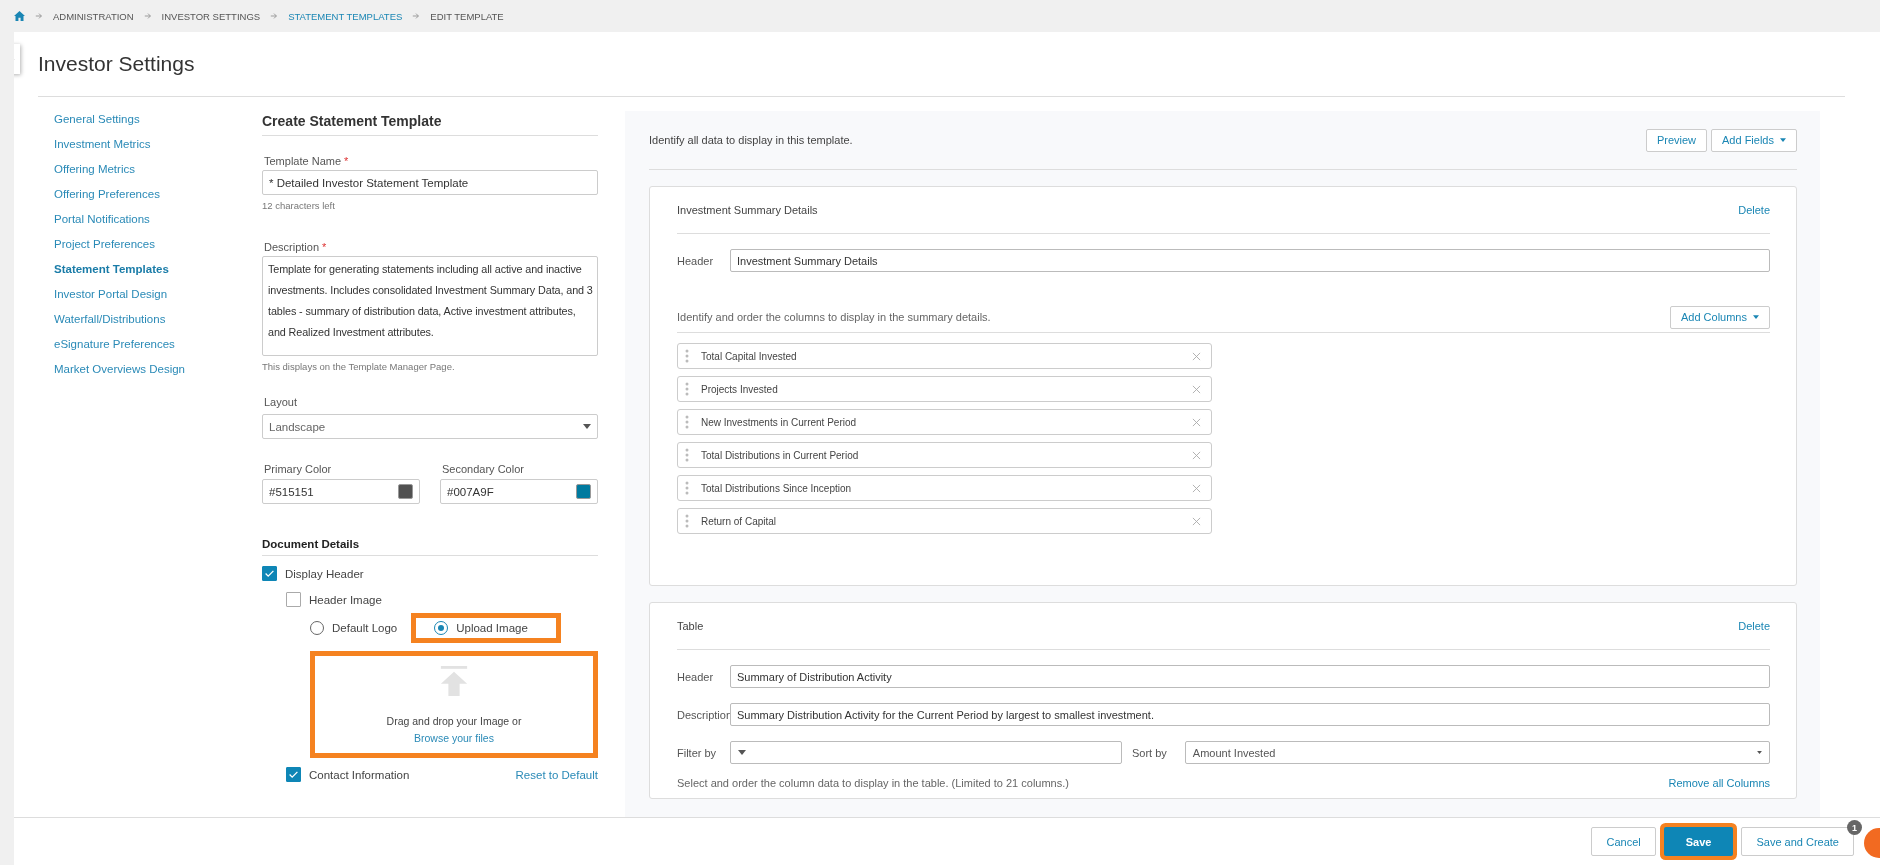 The width and height of the screenshot is (1880, 865). Describe the element at coordinates (944, 422) in the screenshot. I see `column-item: New Investments in Current Period` at that location.